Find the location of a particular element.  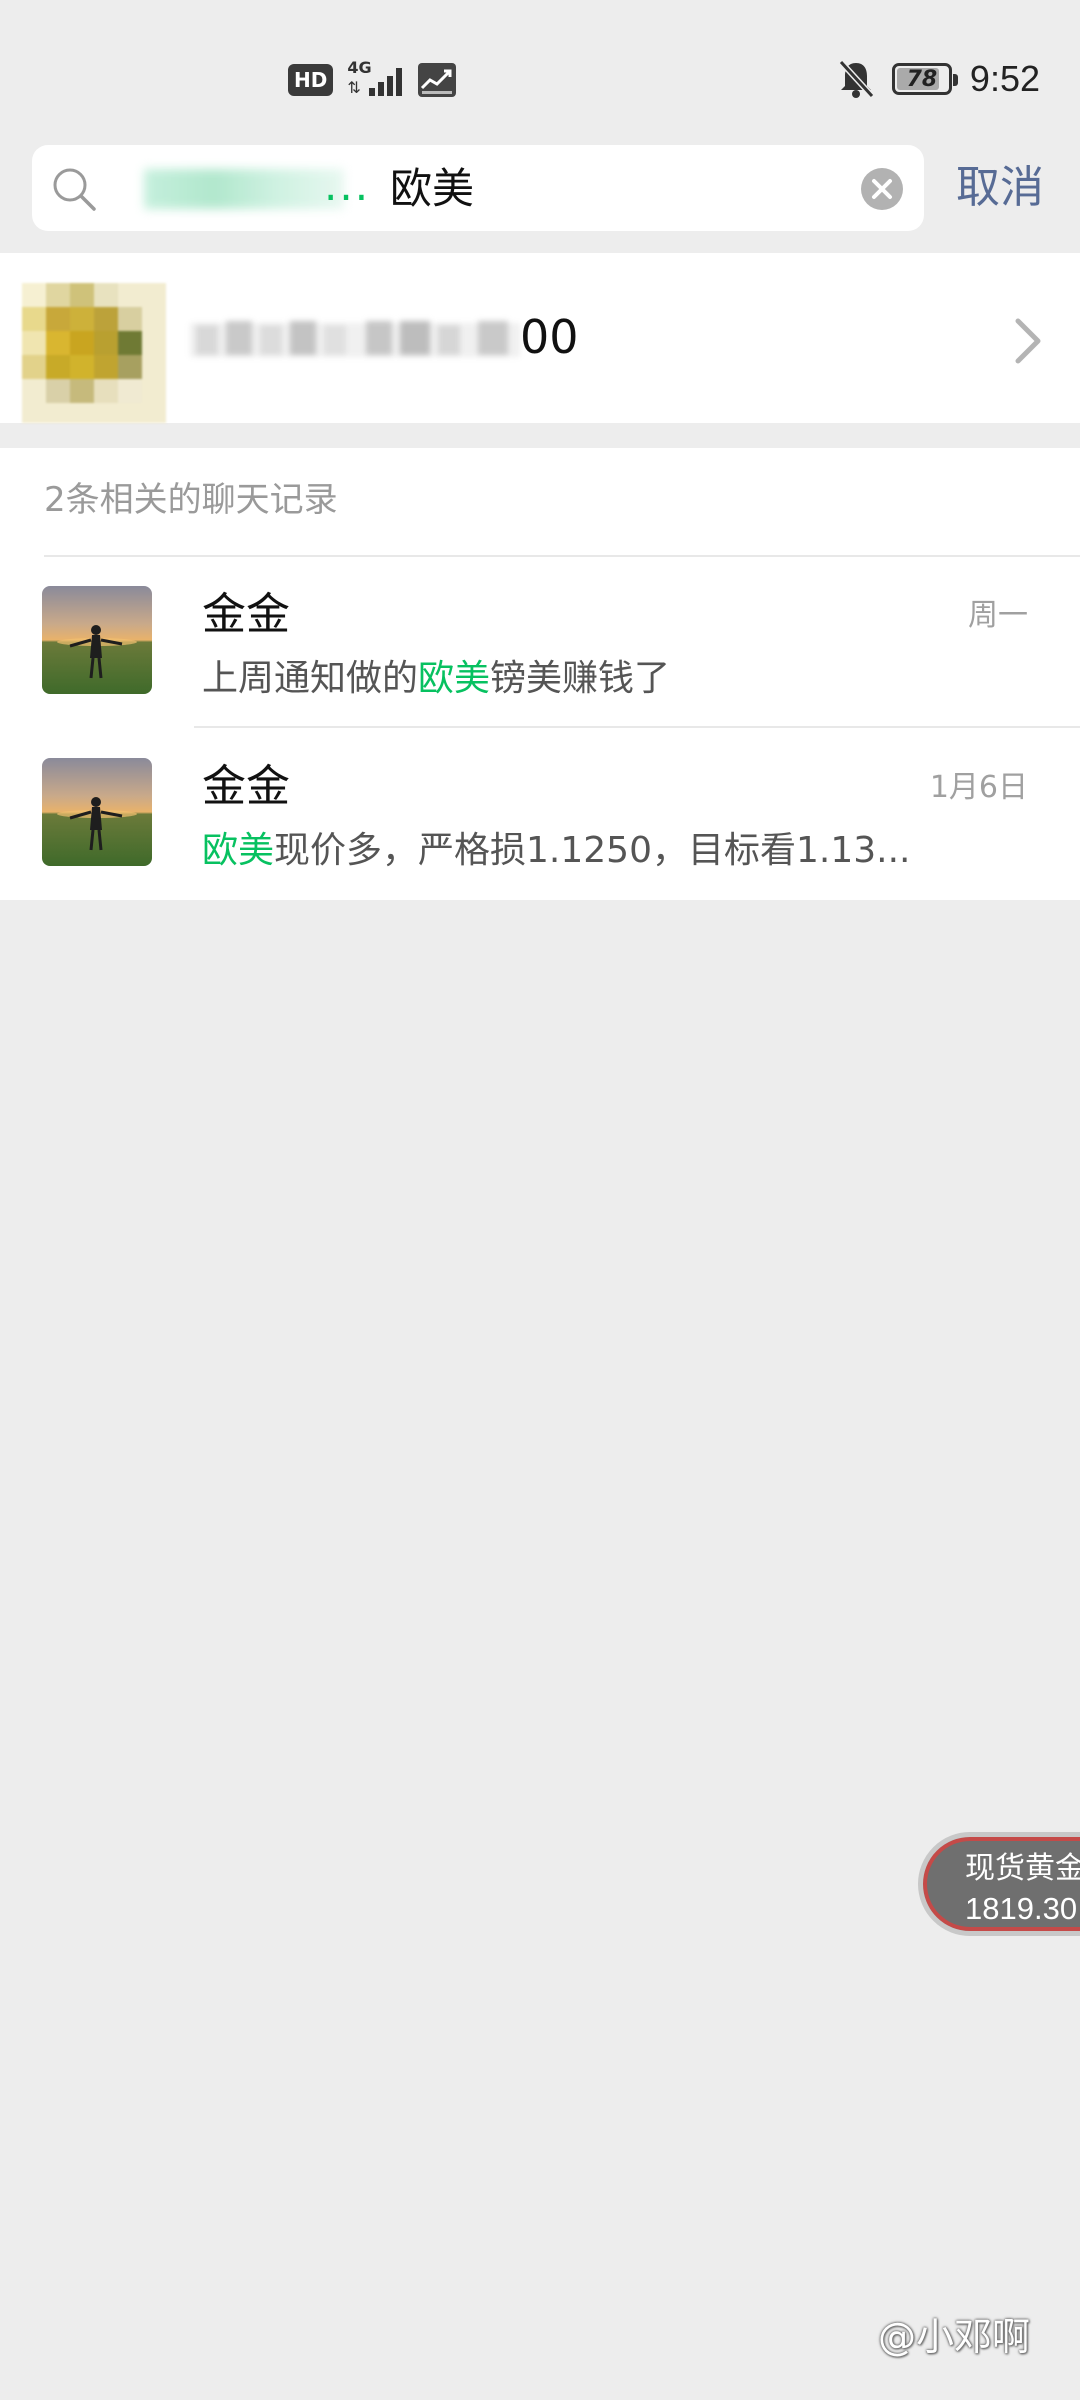

search-input: ... 欧美 is located at coordinates (478, 188).